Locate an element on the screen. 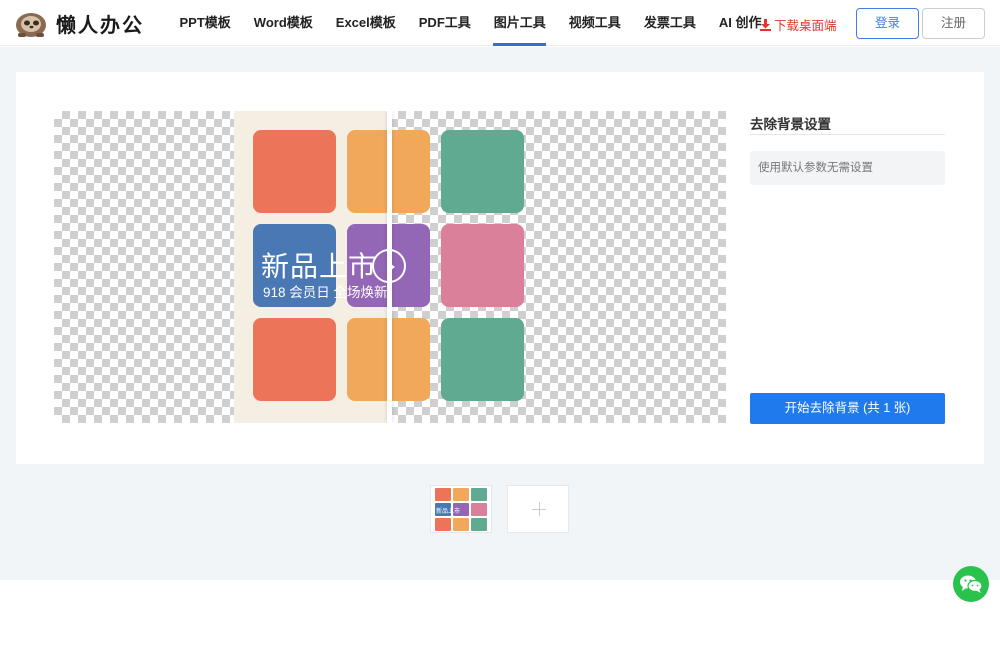 This screenshot has width=1000, height=660. download-label: 下载桌面端 is located at coordinates (805, 26).